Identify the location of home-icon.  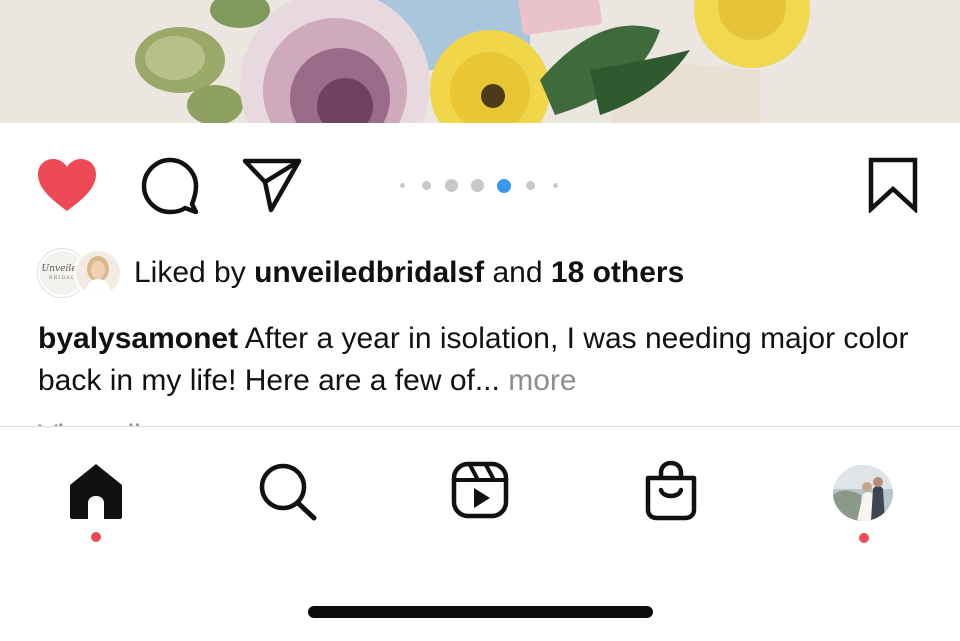
(96, 491).